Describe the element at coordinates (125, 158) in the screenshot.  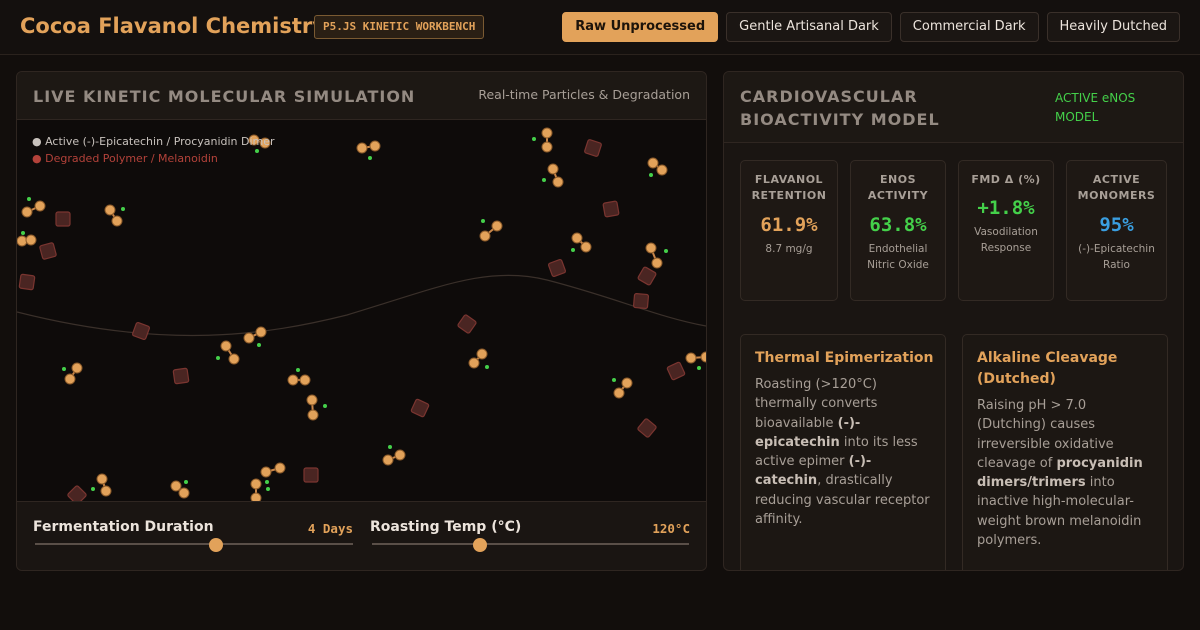
I see `legend-degraded: ● Degraded Polymer / Melanoidin` at that location.